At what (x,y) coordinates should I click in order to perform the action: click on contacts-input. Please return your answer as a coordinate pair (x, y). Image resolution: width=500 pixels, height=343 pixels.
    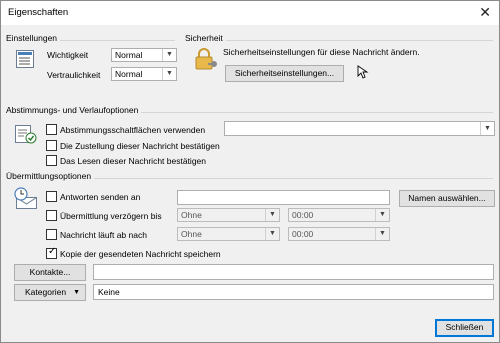
    Looking at the image, I should click on (293, 272).